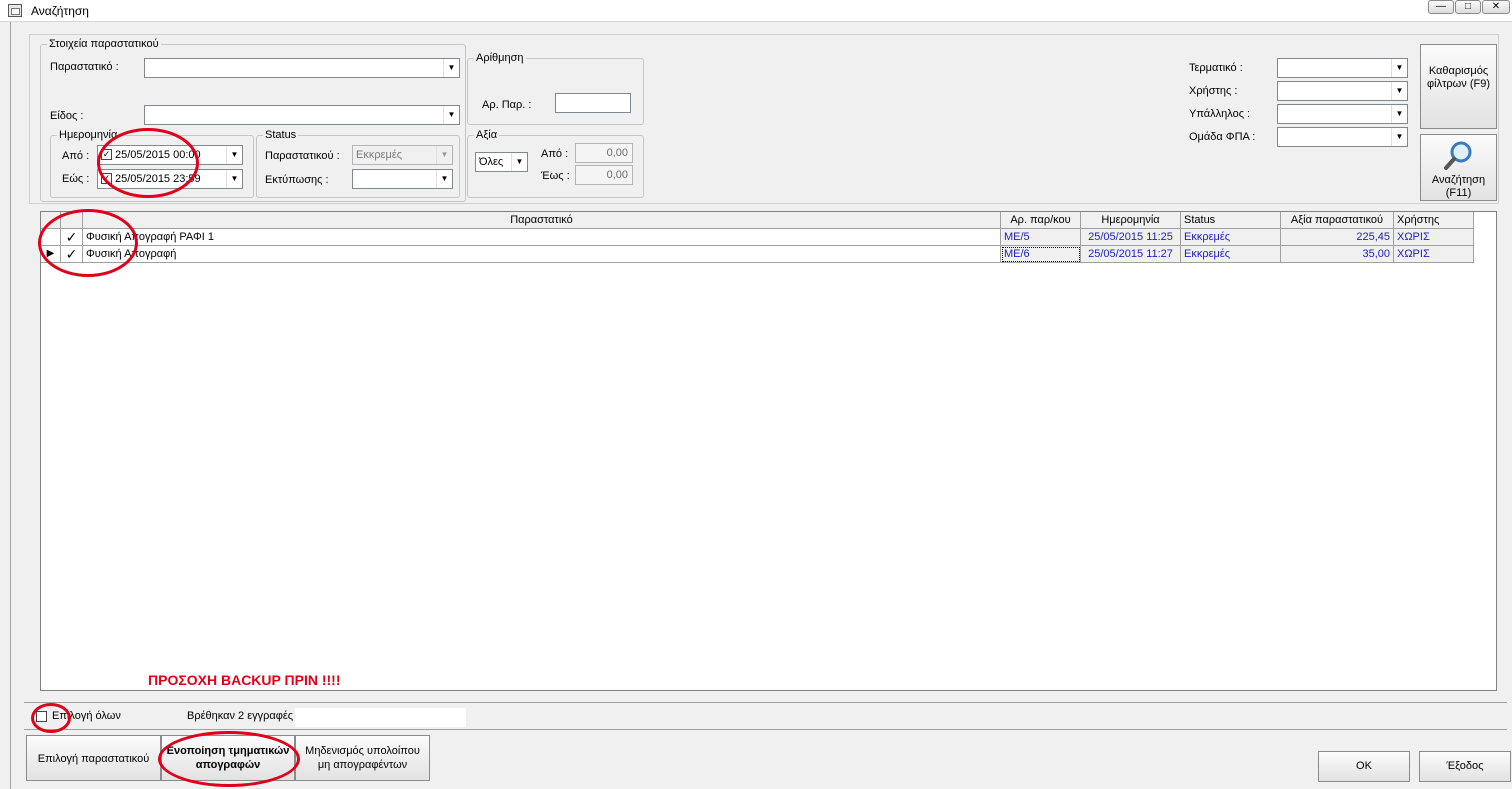 The image size is (1512, 789). What do you see at coordinates (106, 178) in the screenshot?
I see `date-to-checkbox: ✓` at bounding box center [106, 178].